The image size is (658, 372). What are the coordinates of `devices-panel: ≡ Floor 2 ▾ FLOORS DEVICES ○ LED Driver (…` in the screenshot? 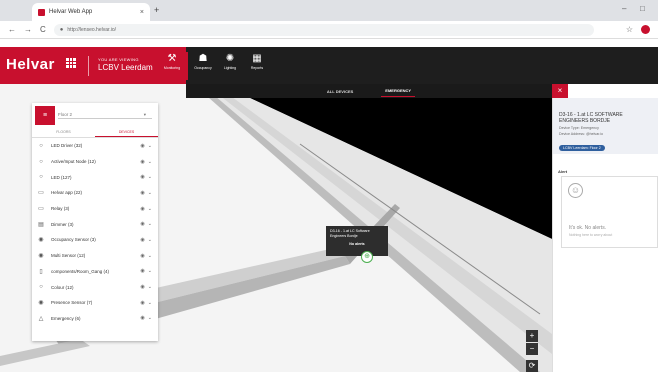 It's located at (95, 222).